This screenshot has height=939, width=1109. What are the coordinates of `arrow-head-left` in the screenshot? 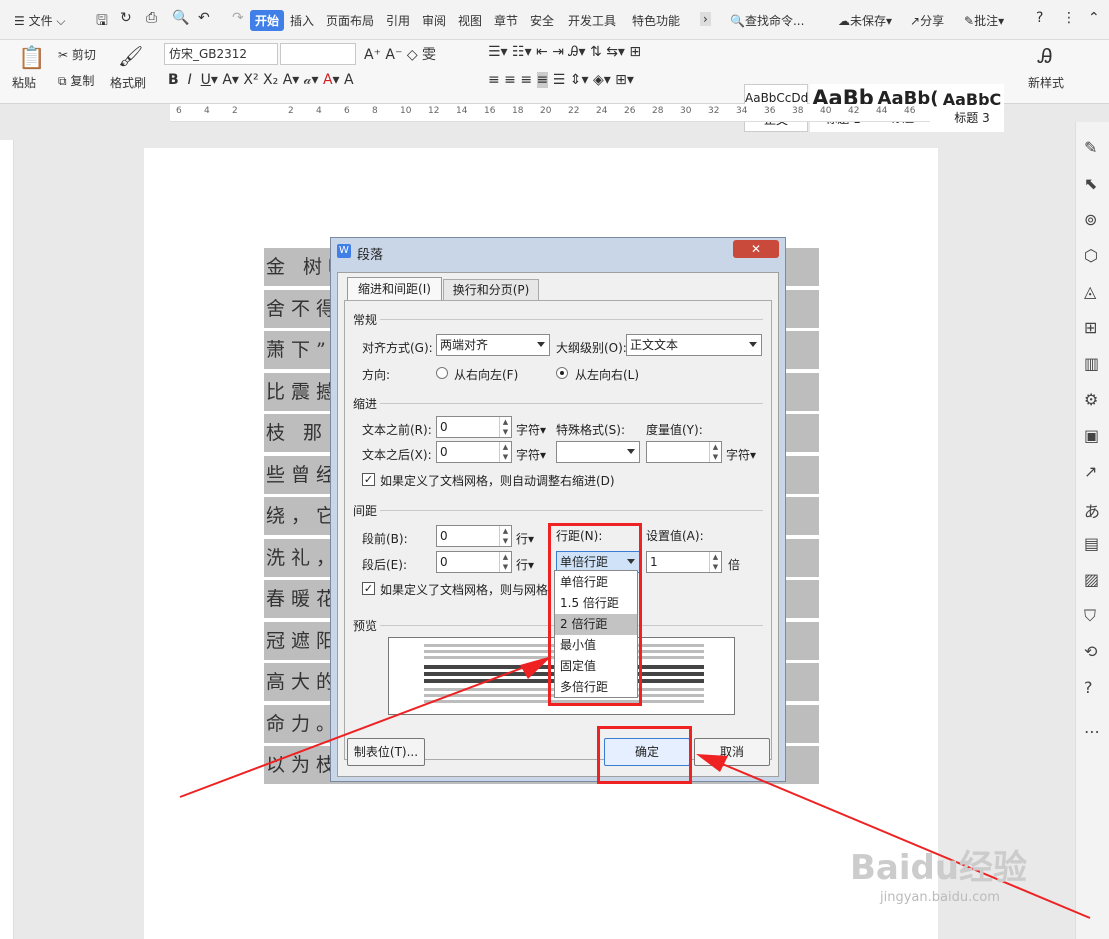 It's located at (536, 667).